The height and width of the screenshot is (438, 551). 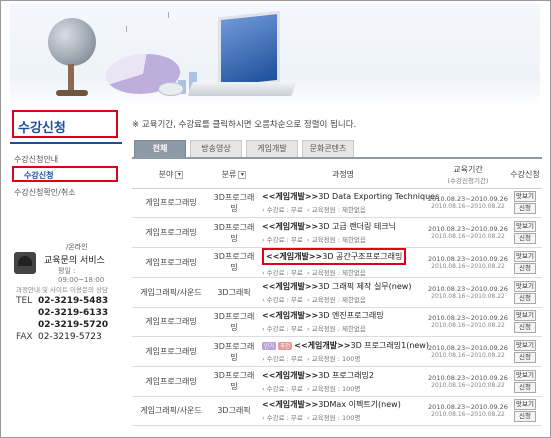 What do you see at coordinates (216, 149) in the screenshot?
I see `tab-broadcast: 방송영상` at bounding box center [216, 149].